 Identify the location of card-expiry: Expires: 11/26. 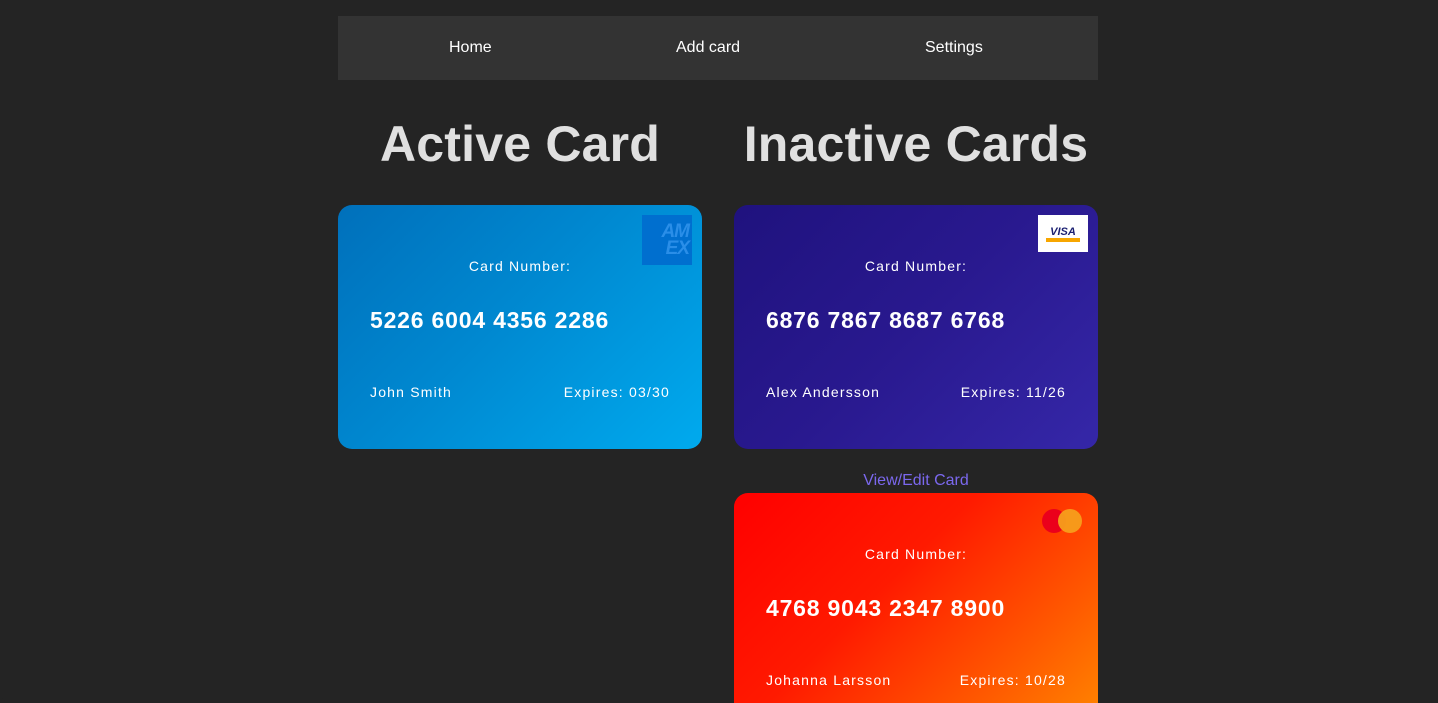
(1013, 392).